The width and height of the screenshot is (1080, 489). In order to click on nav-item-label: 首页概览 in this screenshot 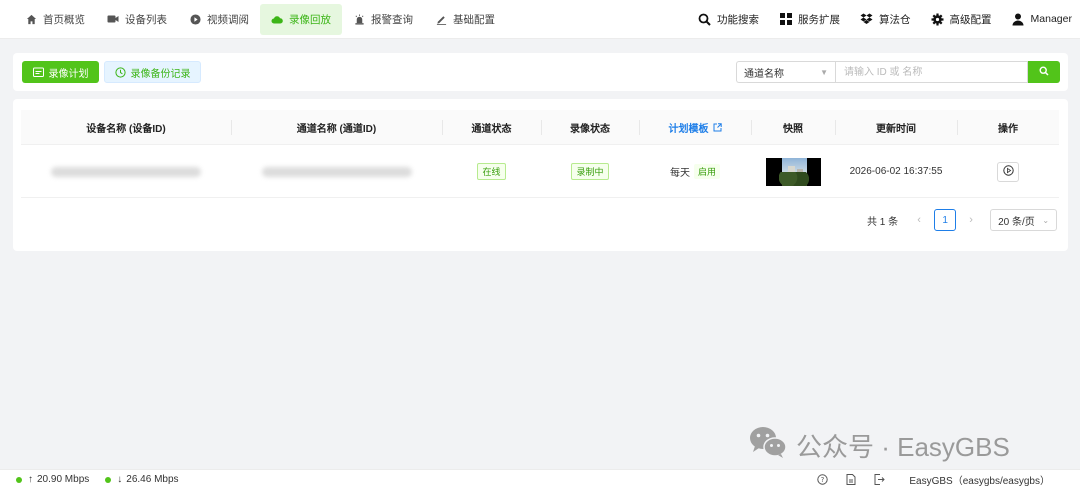, I will do `click(64, 19)`.